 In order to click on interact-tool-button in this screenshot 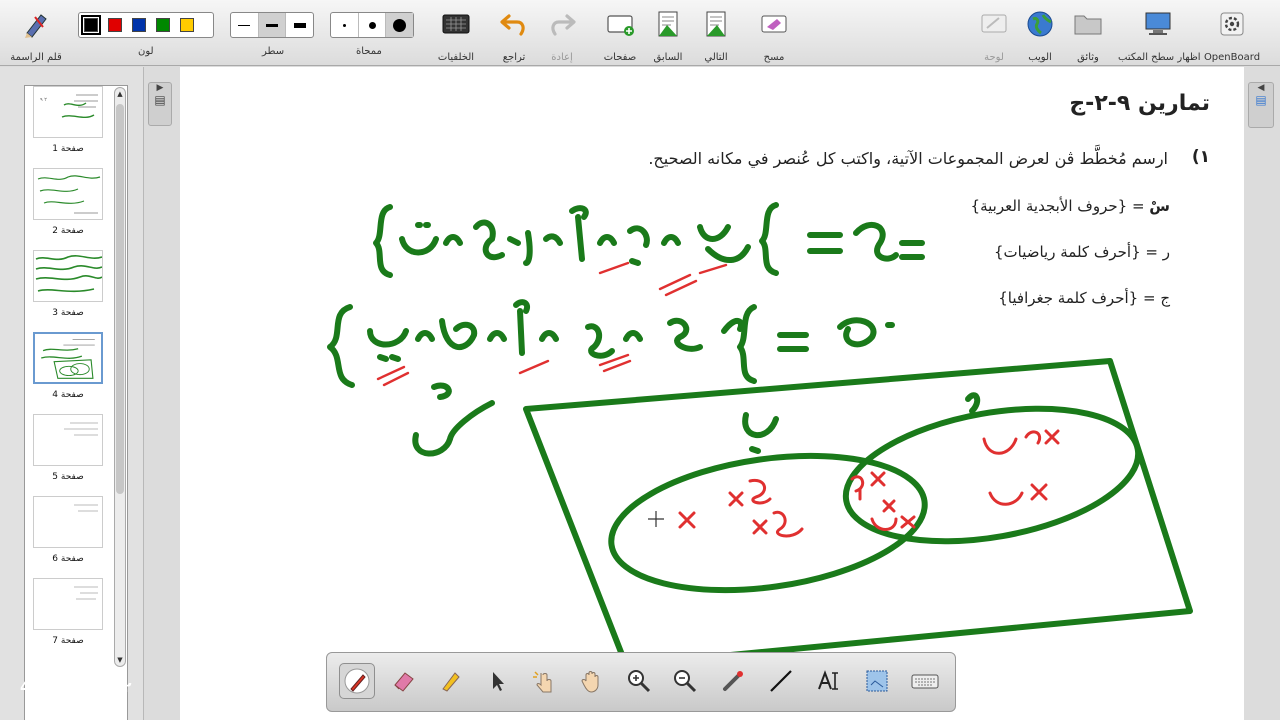, I will do `click(543, 681)`.